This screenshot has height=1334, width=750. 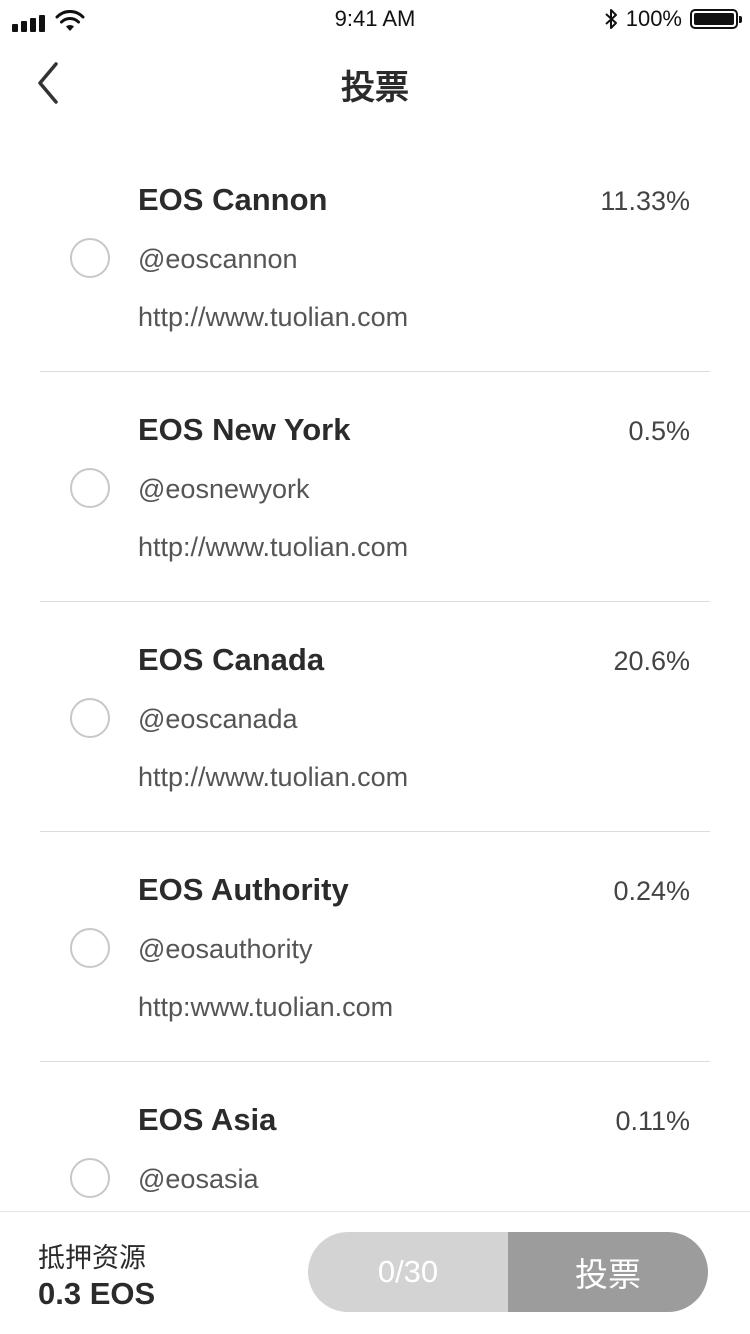 I want to click on producer-account: @eoscanada, so click(x=218, y=719).